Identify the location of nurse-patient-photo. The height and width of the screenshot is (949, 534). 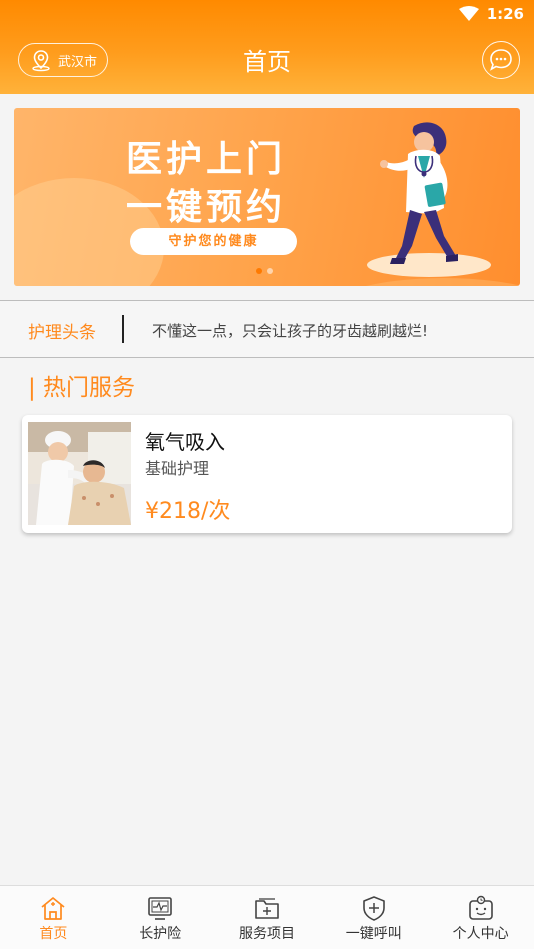
(79, 473).